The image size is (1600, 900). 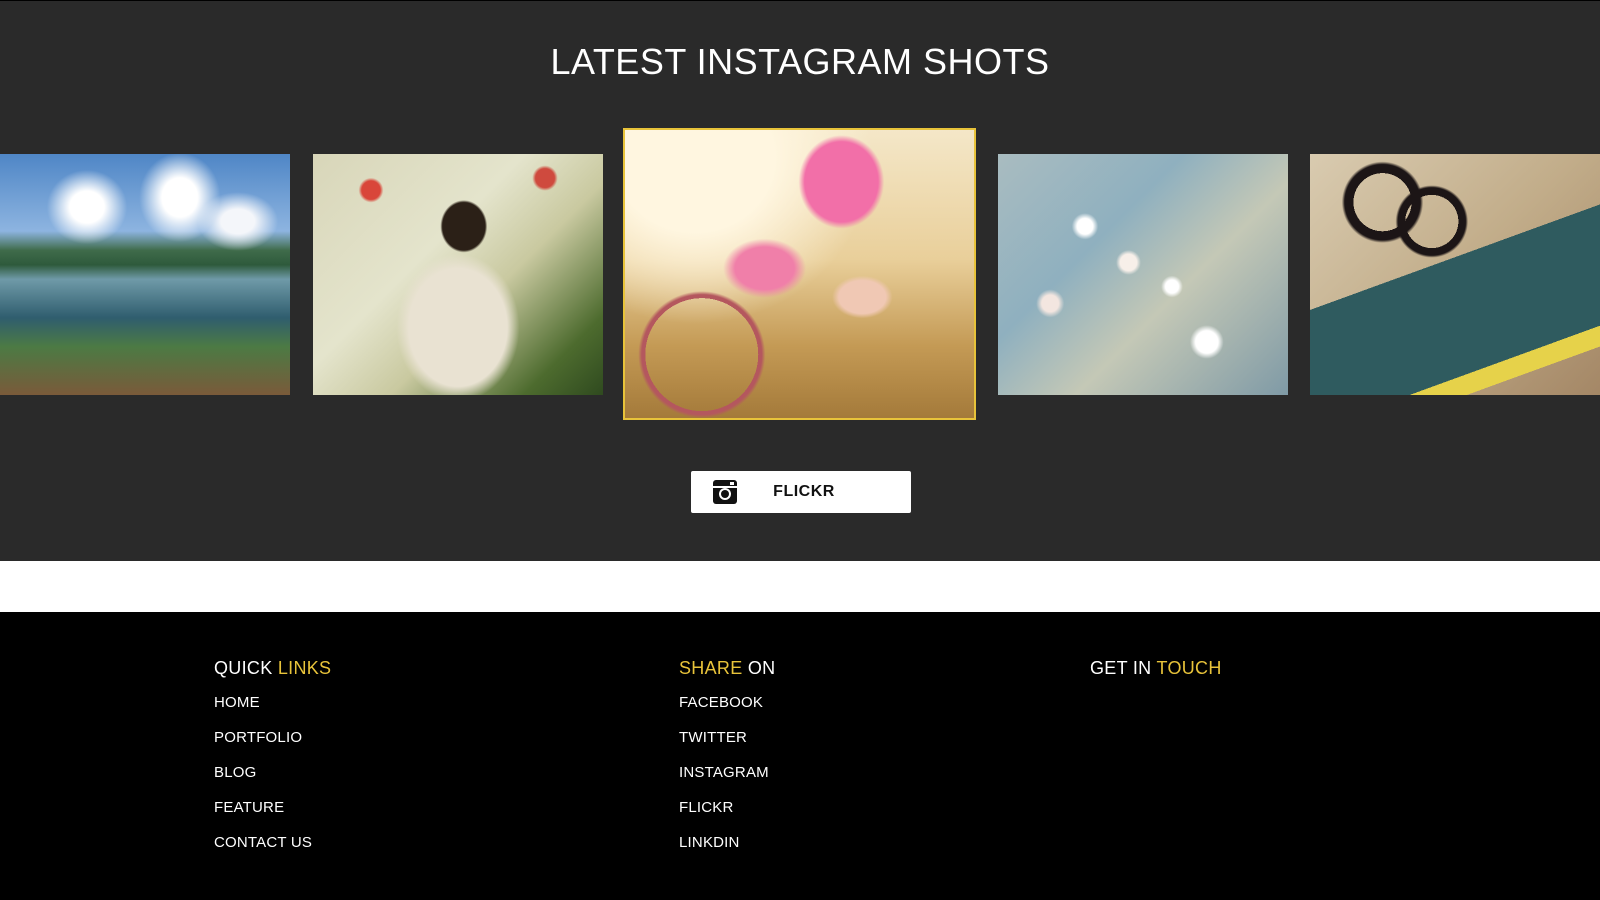 What do you see at coordinates (272, 815) in the screenshot?
I see `quick-link-feature: FEATURE` at bounding box center [272, 815].